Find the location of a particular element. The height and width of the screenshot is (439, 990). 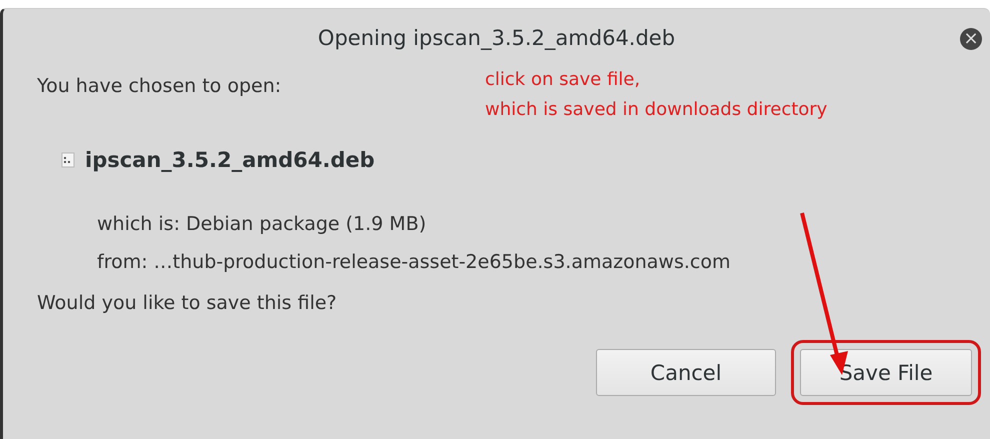

intro-text: You have chosen to open: is located at coordinates (159, 87).